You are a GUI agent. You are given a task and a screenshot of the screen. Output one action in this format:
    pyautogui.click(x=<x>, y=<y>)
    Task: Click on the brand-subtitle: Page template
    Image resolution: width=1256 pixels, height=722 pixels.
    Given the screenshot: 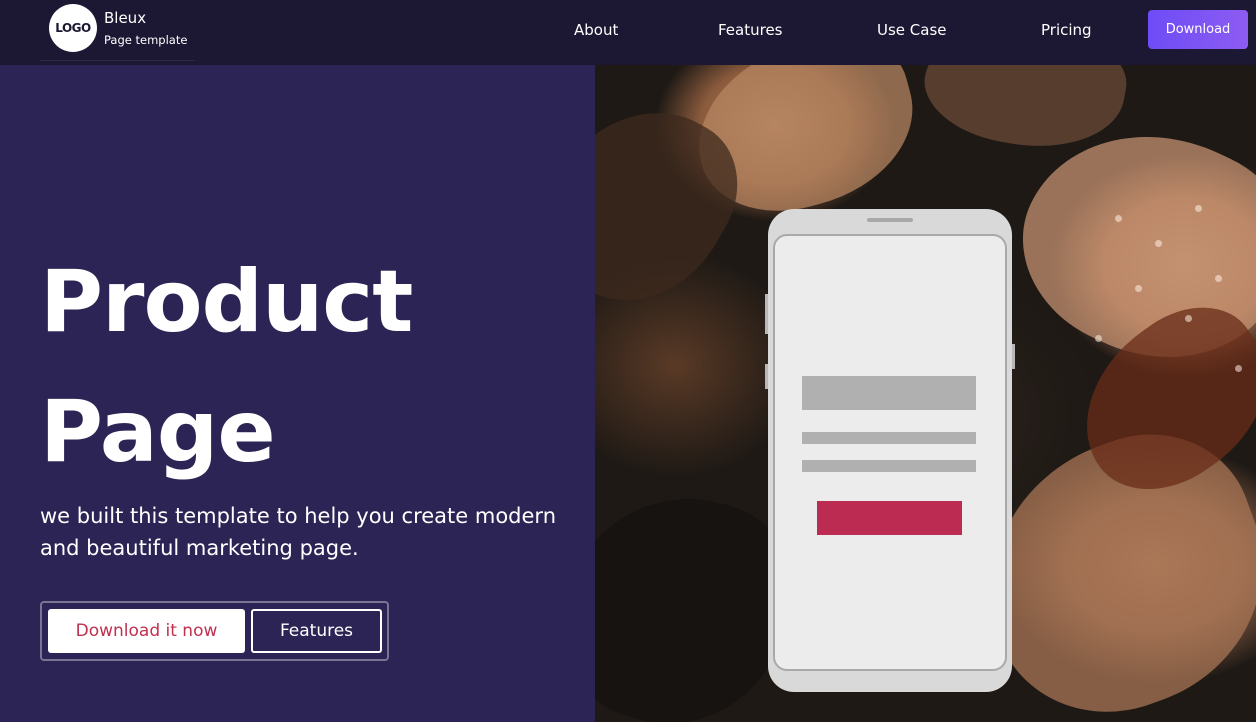 What is the action you would take?
    pyautogui.click(x=146, y=40)
    